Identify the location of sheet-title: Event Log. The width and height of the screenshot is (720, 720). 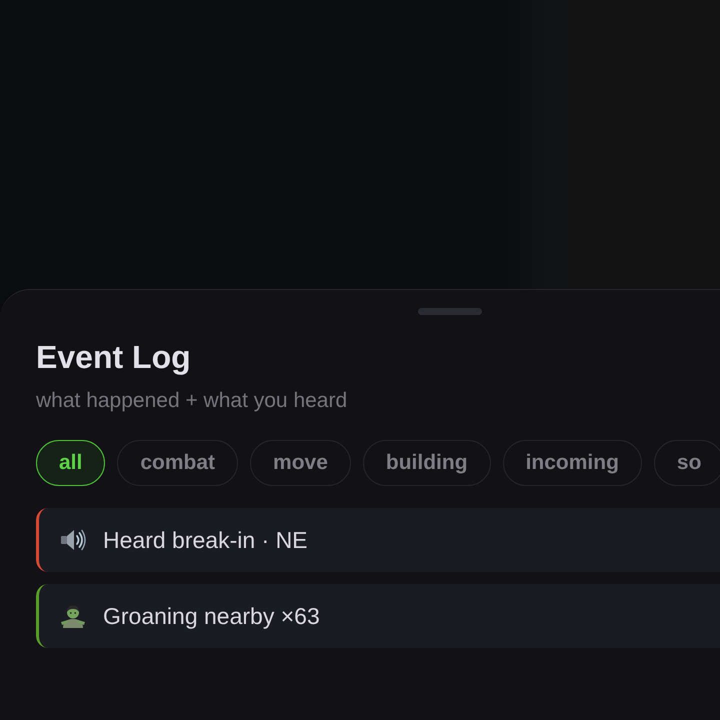
(114, 357).